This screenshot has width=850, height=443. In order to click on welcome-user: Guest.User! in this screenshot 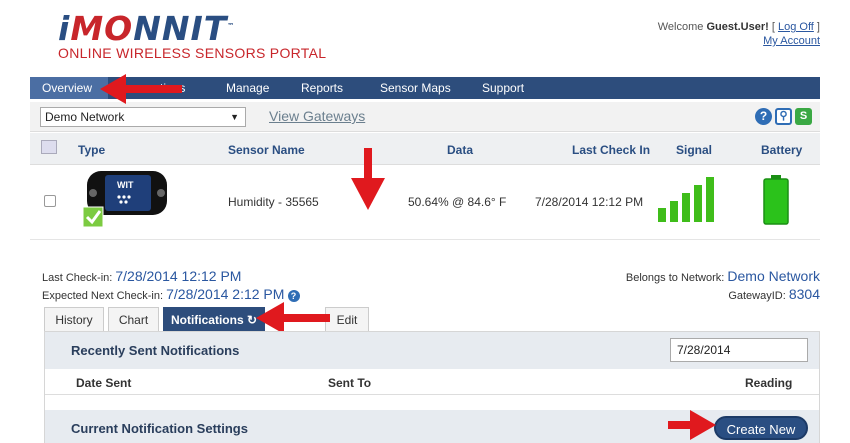, I will do `click(737, 27)`.